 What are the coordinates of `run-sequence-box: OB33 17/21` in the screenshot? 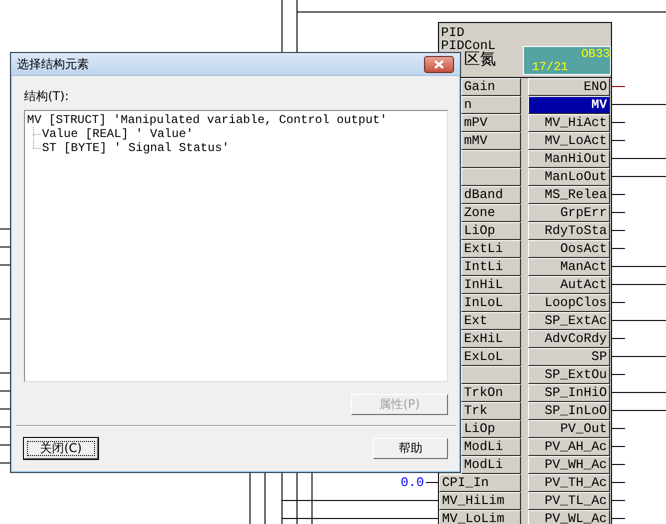 It's located at (567, 60).